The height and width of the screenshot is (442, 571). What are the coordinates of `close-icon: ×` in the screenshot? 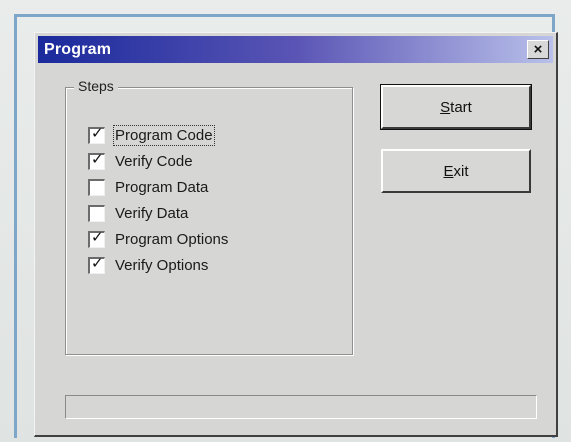 It's located at (538, 49).